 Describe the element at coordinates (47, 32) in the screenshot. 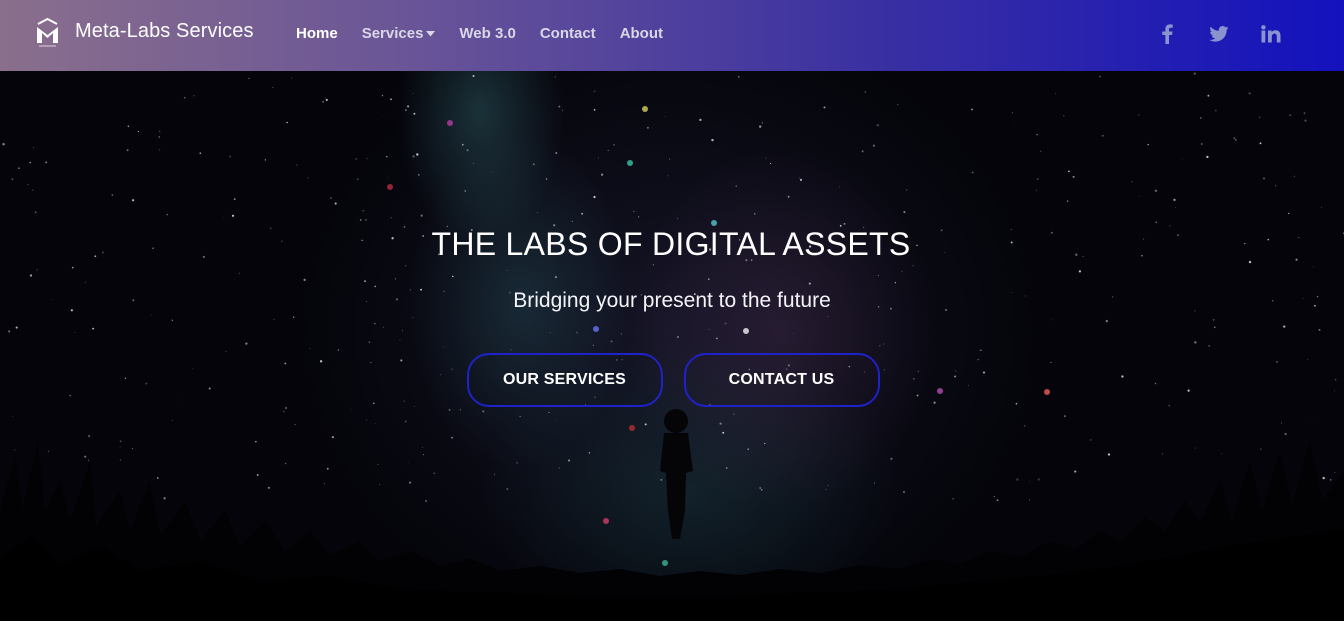

I see `mlabs-logo-icon` at that location.